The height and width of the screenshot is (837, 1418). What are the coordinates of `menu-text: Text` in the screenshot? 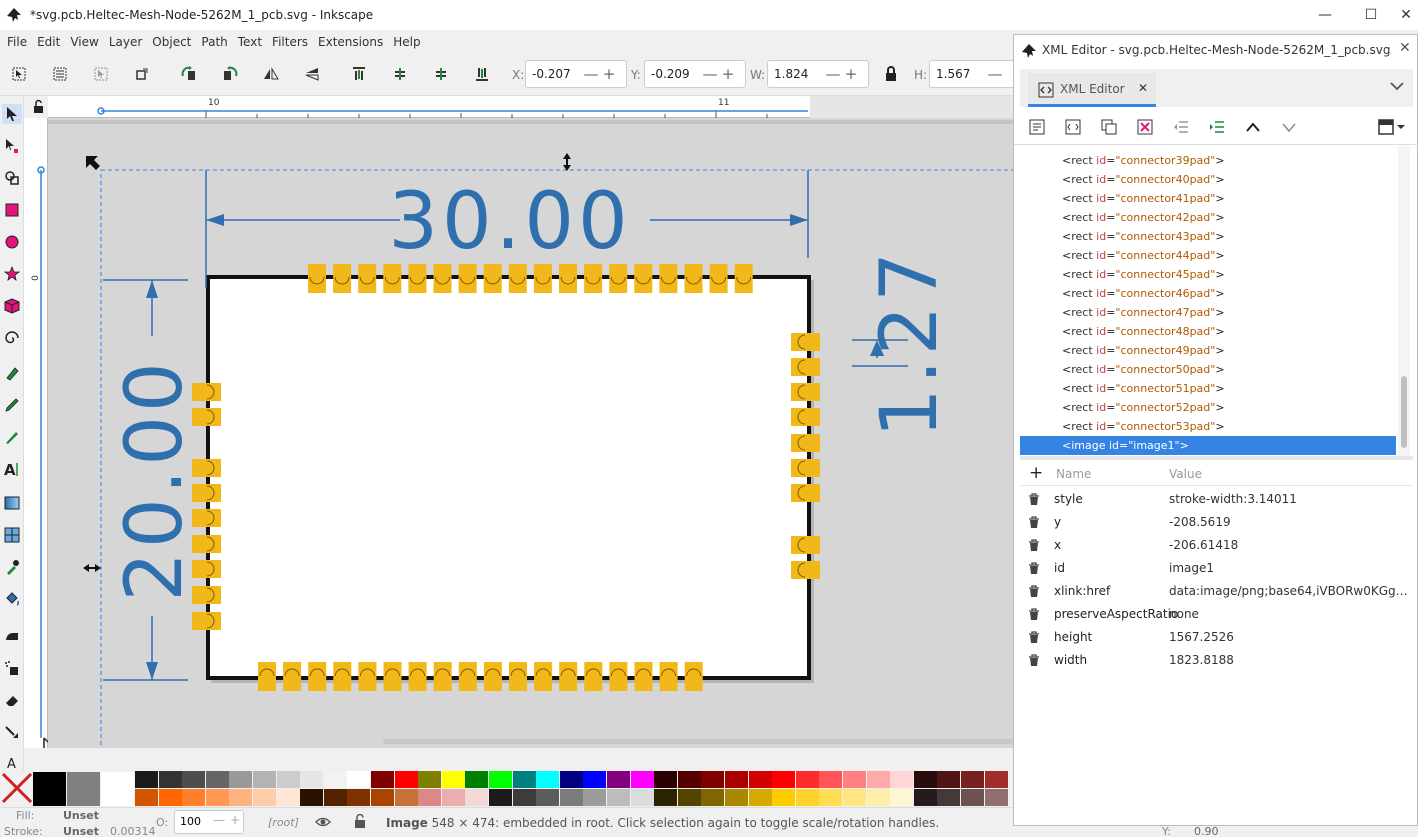 It's located at (250, 42).